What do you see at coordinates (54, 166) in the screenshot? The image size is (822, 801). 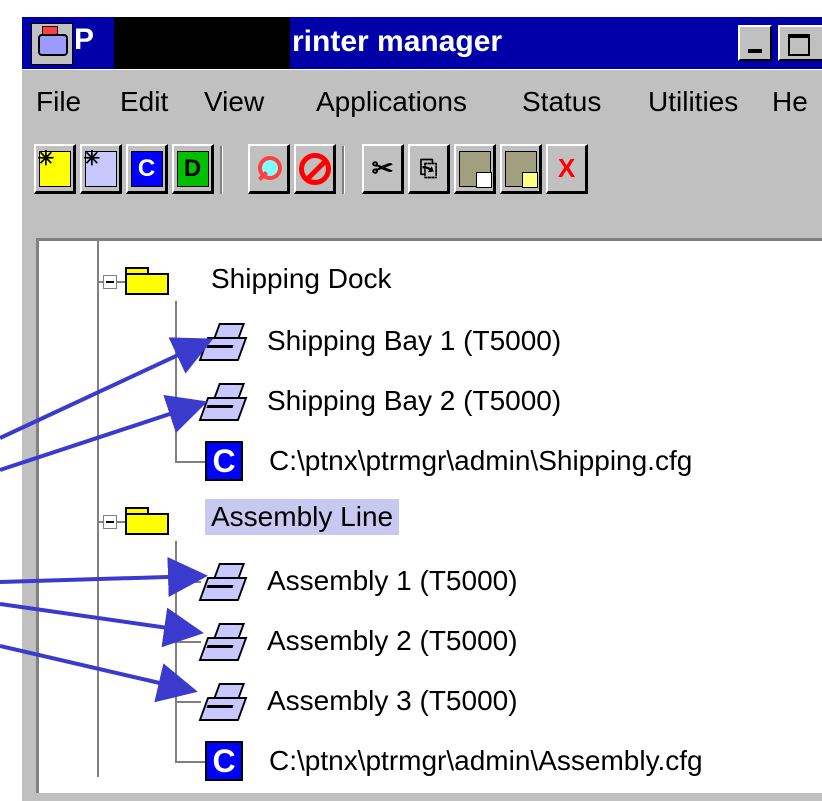 I see `new-folder-icon` at bounding box center [54, 166].